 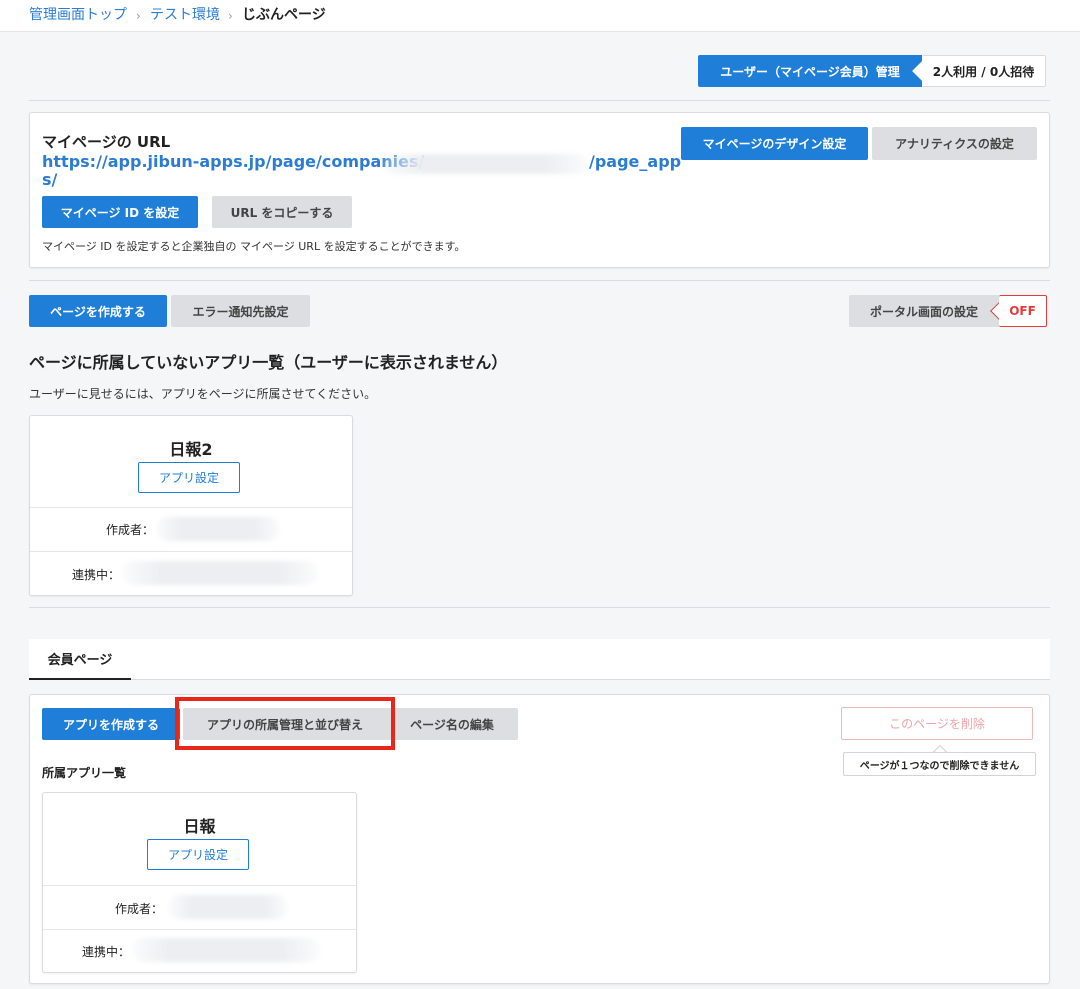 I want to click on error-notification-settings-button: エラー通知先設定, so click(x=240, y=311).